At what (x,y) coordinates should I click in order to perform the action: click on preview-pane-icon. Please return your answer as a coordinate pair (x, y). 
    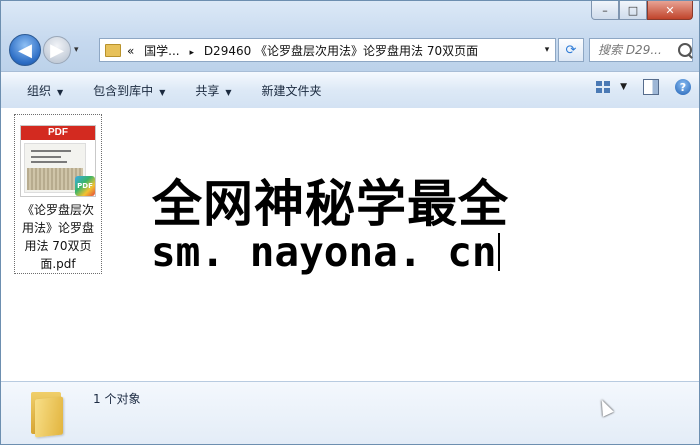
    Looking at the image, I should click on (651, 87).